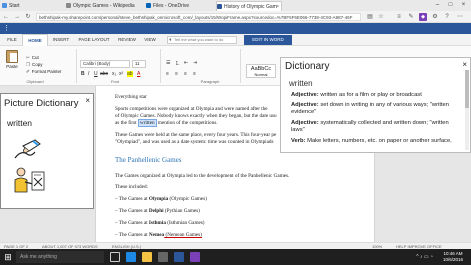 This screenshot has width=471, height=265. I want to click on align-center-button: ≡, so click(176, 74).